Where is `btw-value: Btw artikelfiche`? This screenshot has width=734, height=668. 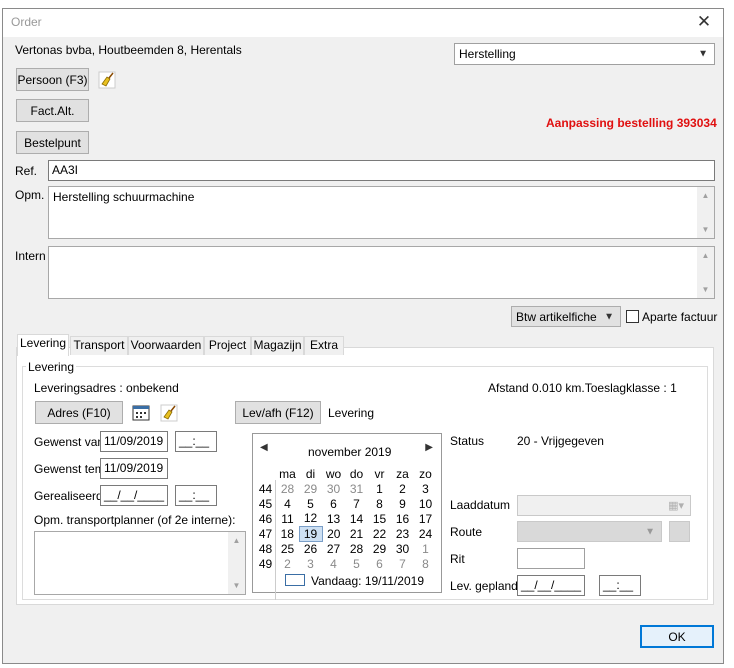 btw-value: Btw artikelfiche is located at coordinates (556, 317).